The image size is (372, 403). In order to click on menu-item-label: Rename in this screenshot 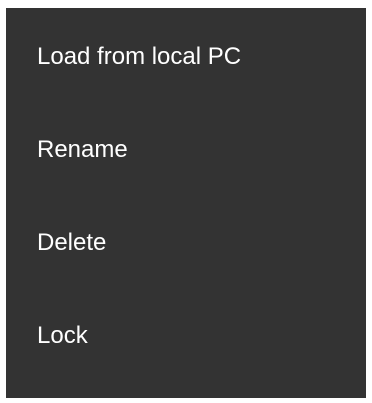, I will do `click(82, 149)`.